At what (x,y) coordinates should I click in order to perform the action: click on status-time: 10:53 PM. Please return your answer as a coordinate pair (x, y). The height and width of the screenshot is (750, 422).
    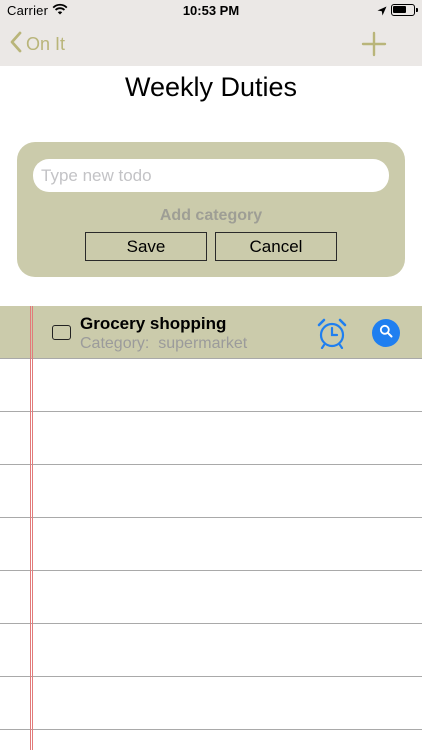
    Looking at the image, I should click on (211, 10).